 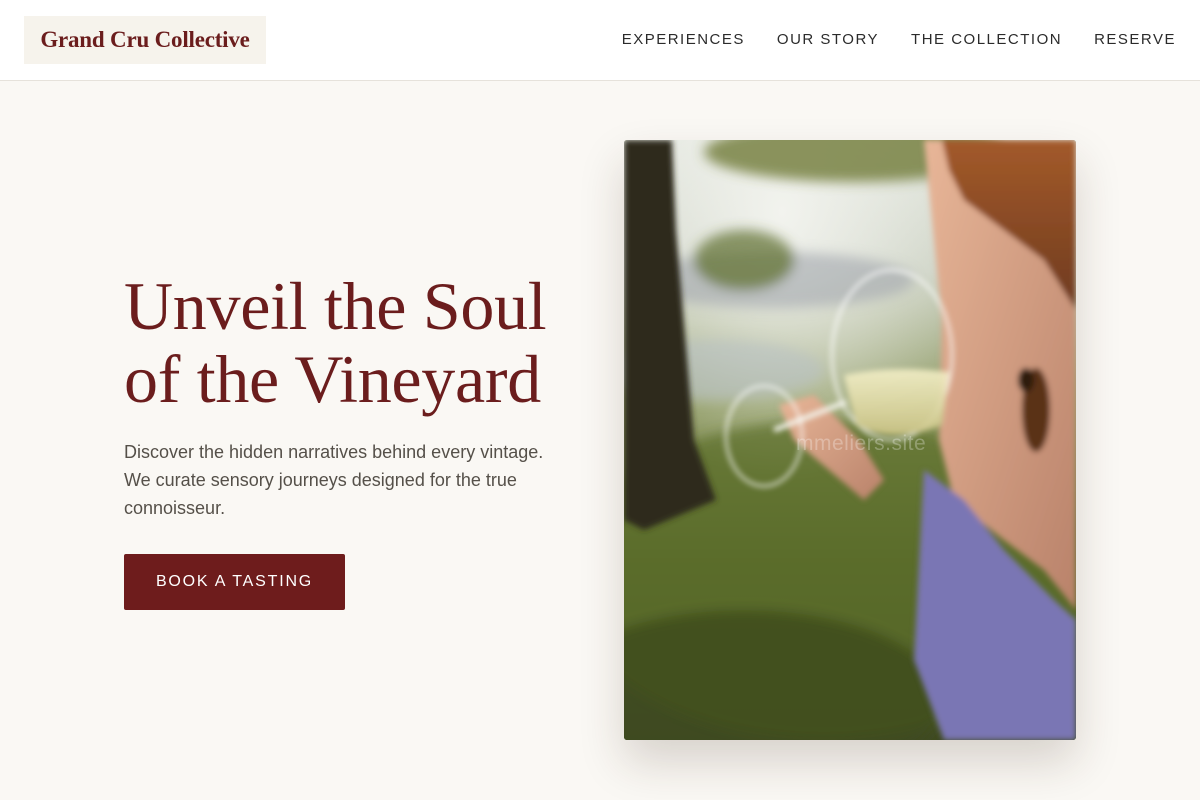 I want to click on nav-item-experiences: EXPERIENCES, so click(x=683, y=39).